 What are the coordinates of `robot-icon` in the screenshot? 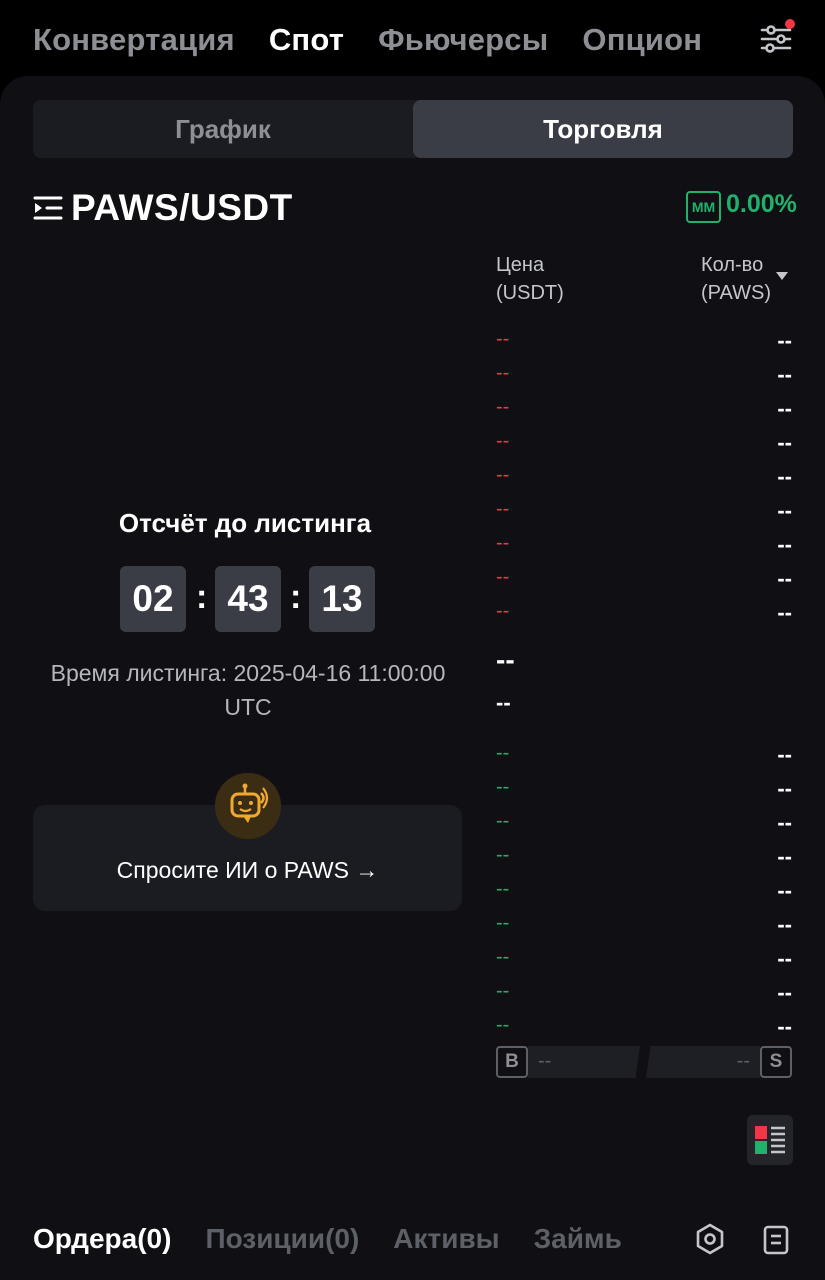 It's located at (248, 806).